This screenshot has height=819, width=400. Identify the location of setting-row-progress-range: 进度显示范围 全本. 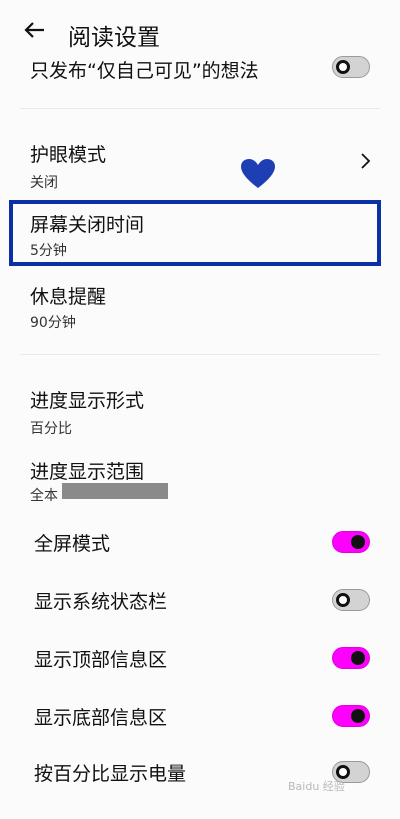
(200, 480).